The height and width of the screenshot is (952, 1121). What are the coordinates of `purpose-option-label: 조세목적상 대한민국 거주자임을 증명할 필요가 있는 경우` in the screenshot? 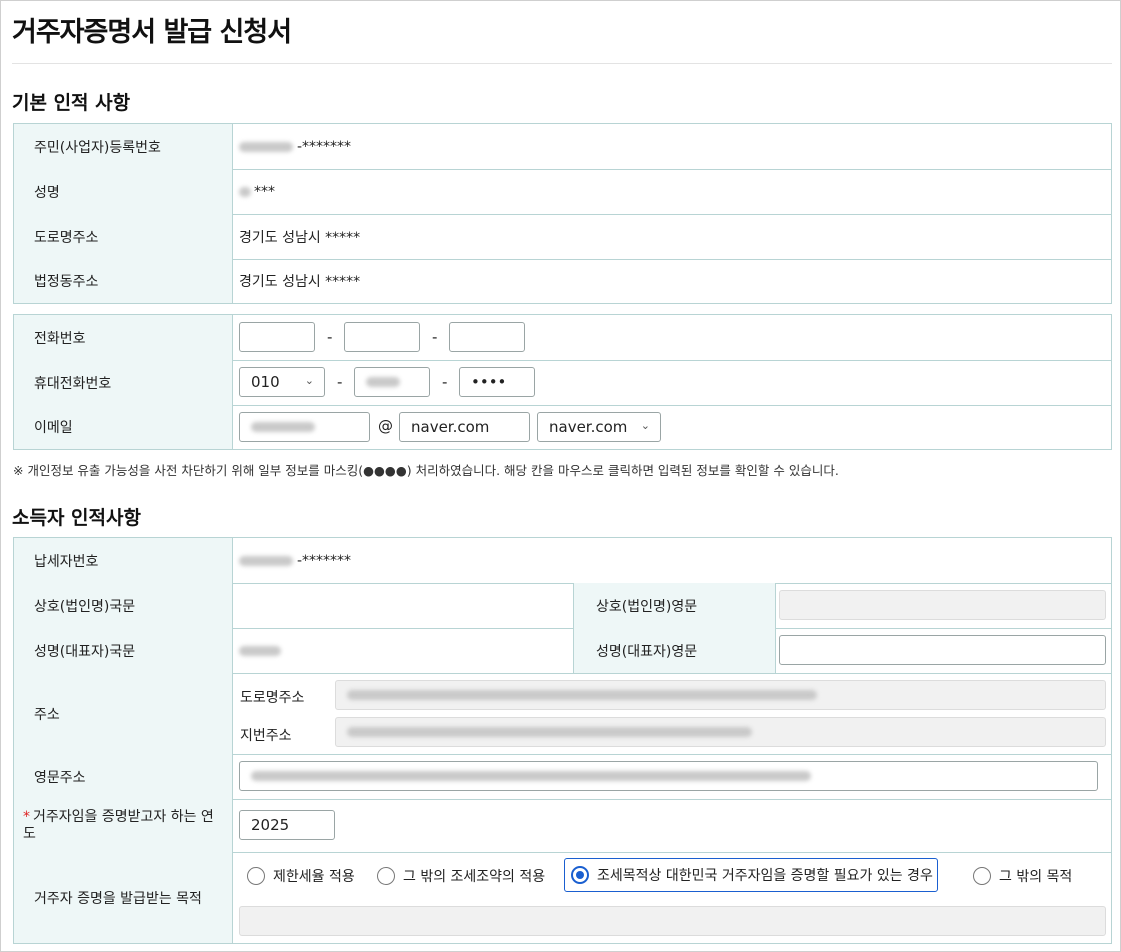 It's located at (765, 876).